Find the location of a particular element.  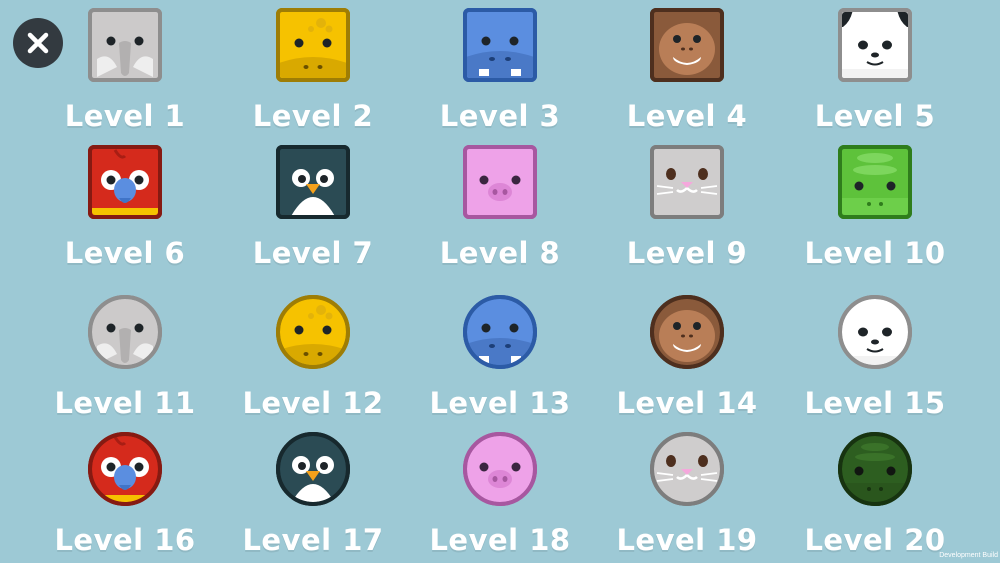

level-label: Level 16 is located at coordinates (125, 540).